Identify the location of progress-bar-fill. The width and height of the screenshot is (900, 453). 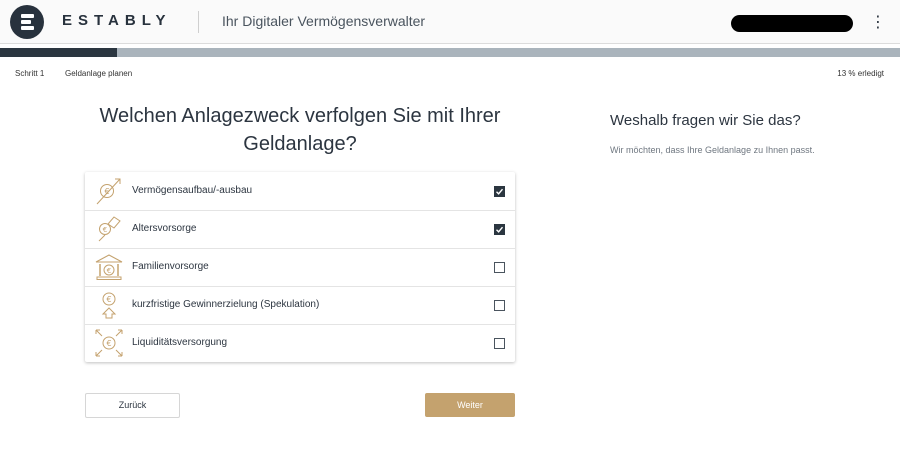
(58, 52).